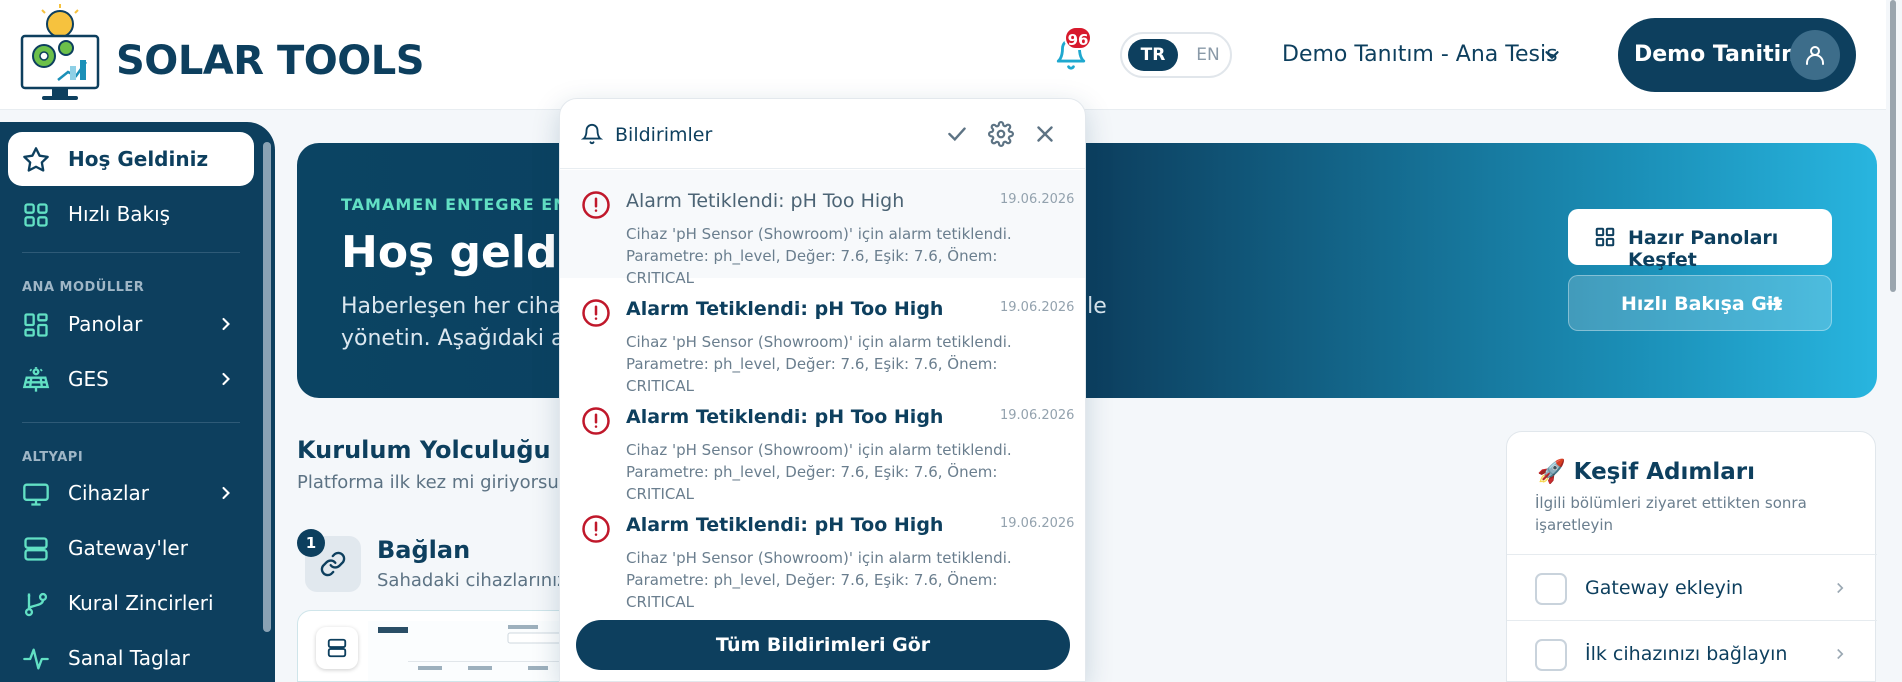 This screenshot has height=682, width=1902. I want to click on sidebar-item-devices: Cihazlar, so click(131, 493).